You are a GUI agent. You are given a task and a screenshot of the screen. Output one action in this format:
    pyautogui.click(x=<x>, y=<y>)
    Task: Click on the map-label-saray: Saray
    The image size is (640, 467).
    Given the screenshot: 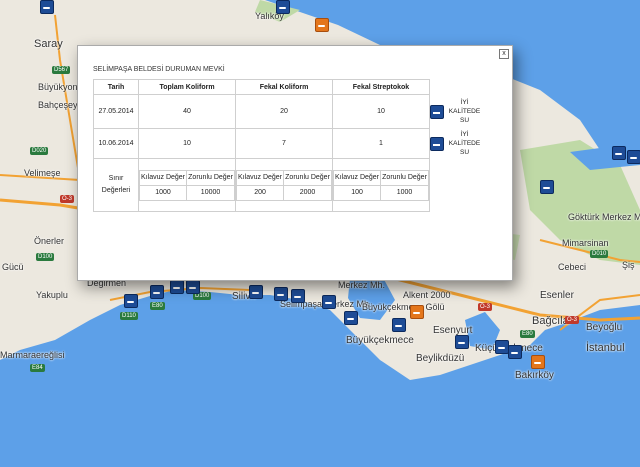 What is the action you would take?
    pyautogui.click(x=48, y=44)
    